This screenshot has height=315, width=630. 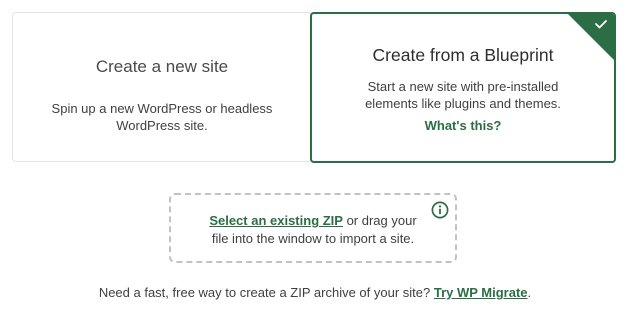 I want to click on dropzone-text-after-link: or drag your, so click(x=379, y=220).